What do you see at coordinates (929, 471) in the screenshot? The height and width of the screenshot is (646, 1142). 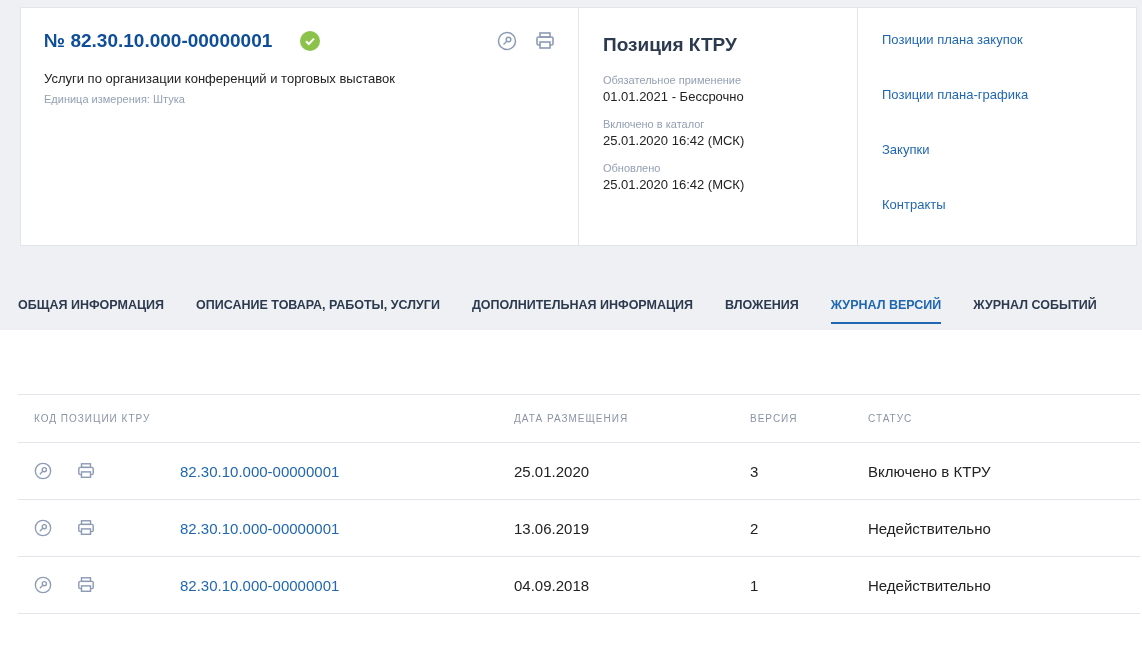 I see `status-cell: Включено в КТРУ` at bounding box center [929, 471].